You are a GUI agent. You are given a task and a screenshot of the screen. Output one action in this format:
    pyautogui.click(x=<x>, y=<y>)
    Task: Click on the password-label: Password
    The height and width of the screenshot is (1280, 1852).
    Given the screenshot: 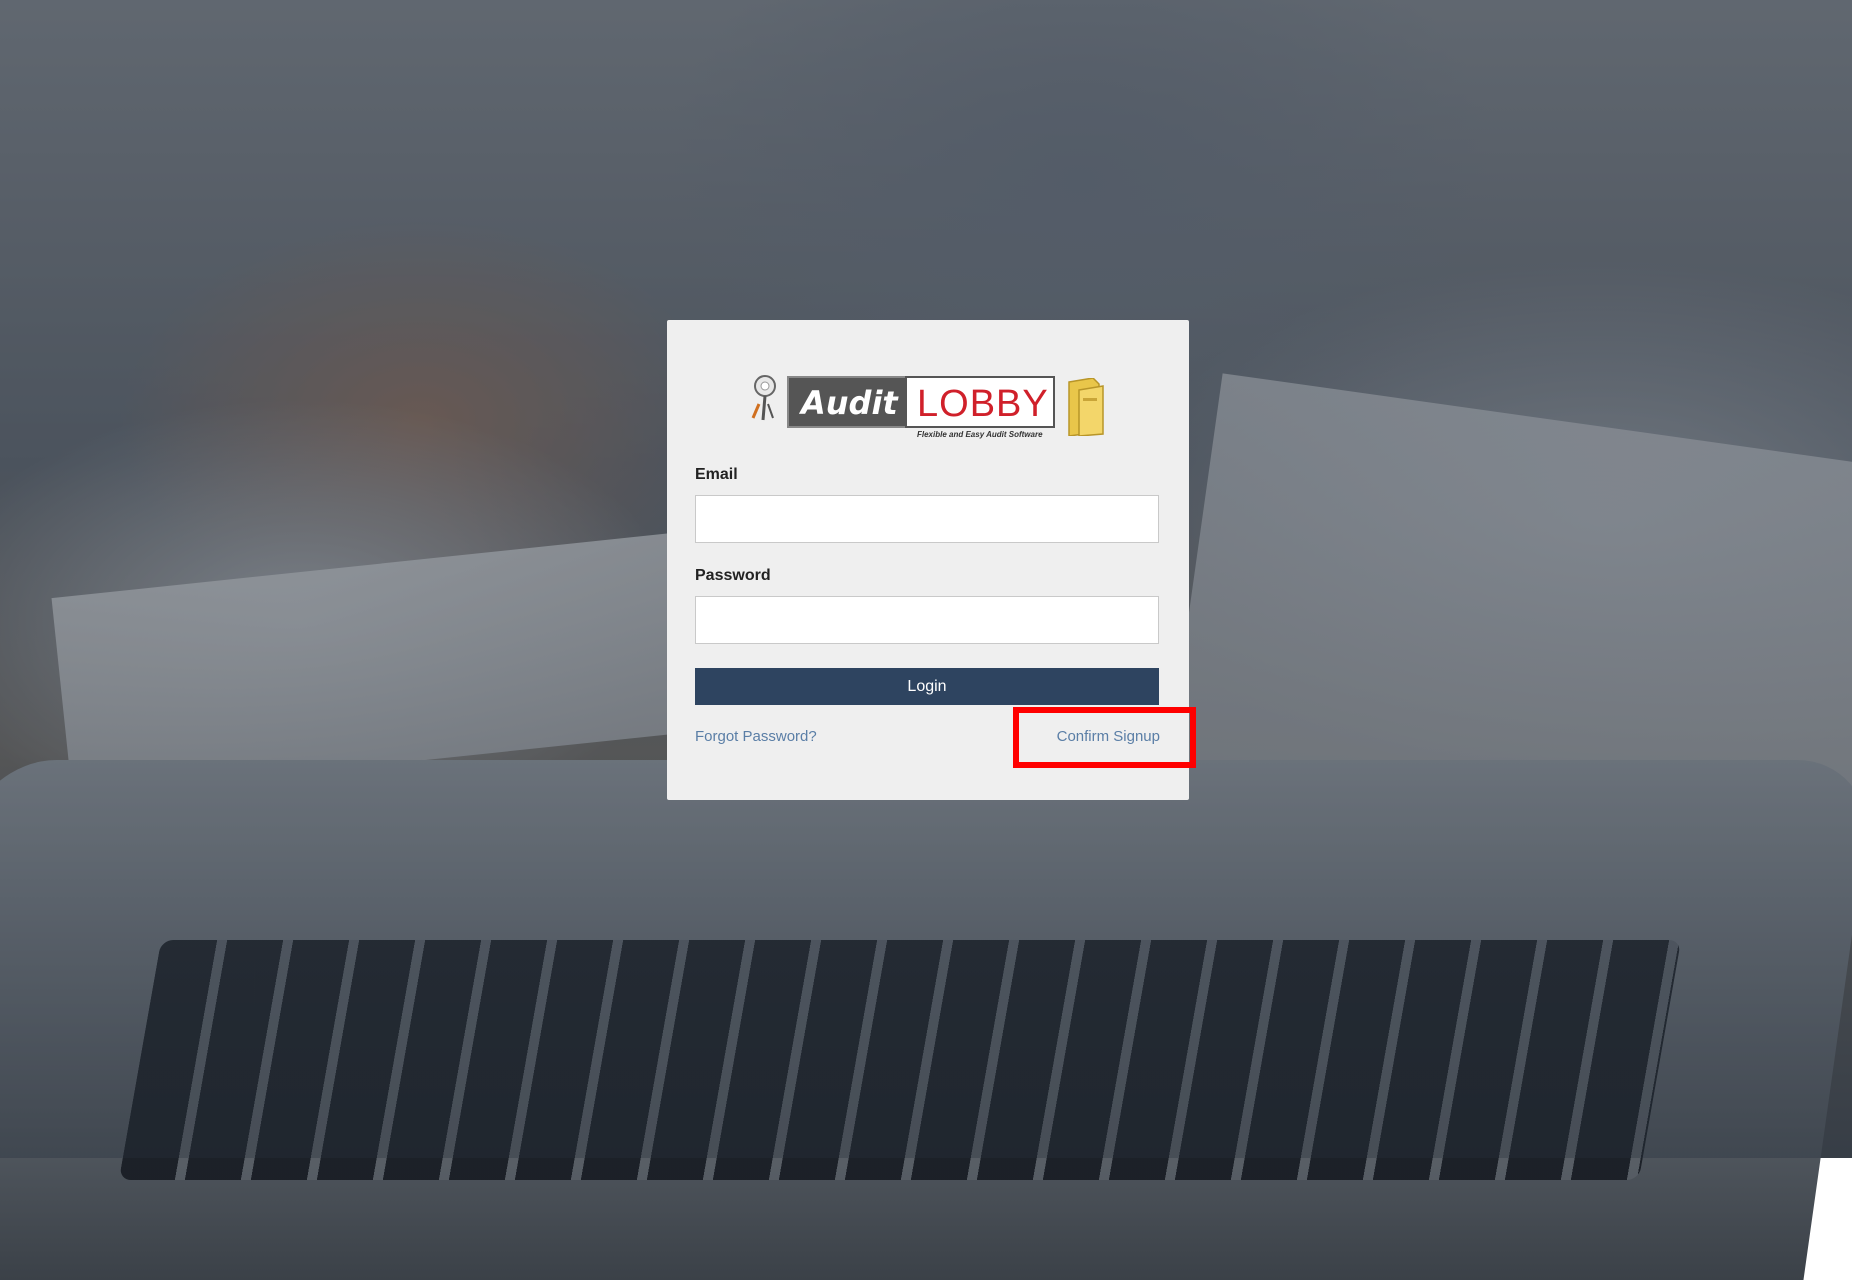 What is the action you would take?
    pyautogui.click(x=733, y=575)
    